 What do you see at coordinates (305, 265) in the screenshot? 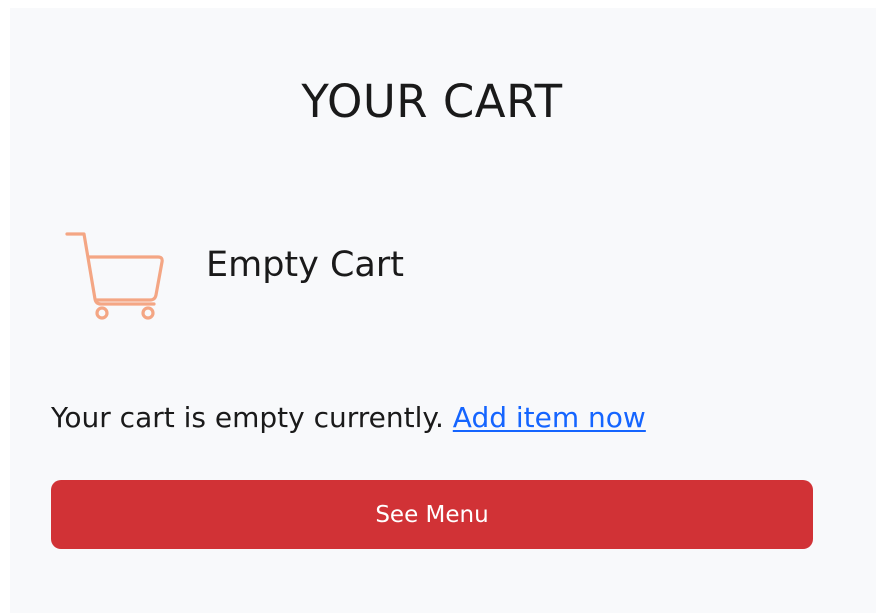
I see `empty-cart-label: Empty Cart` at bounding box center [305, 265].